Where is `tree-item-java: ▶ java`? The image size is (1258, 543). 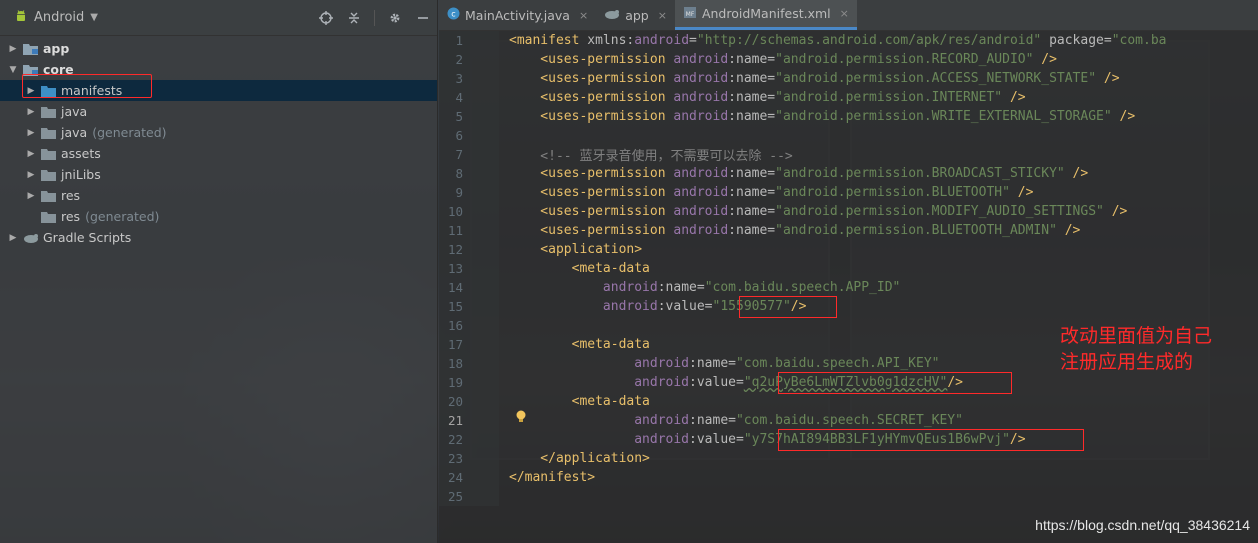 tree-item-java: ▶ java is located at coordinates (218, 111).